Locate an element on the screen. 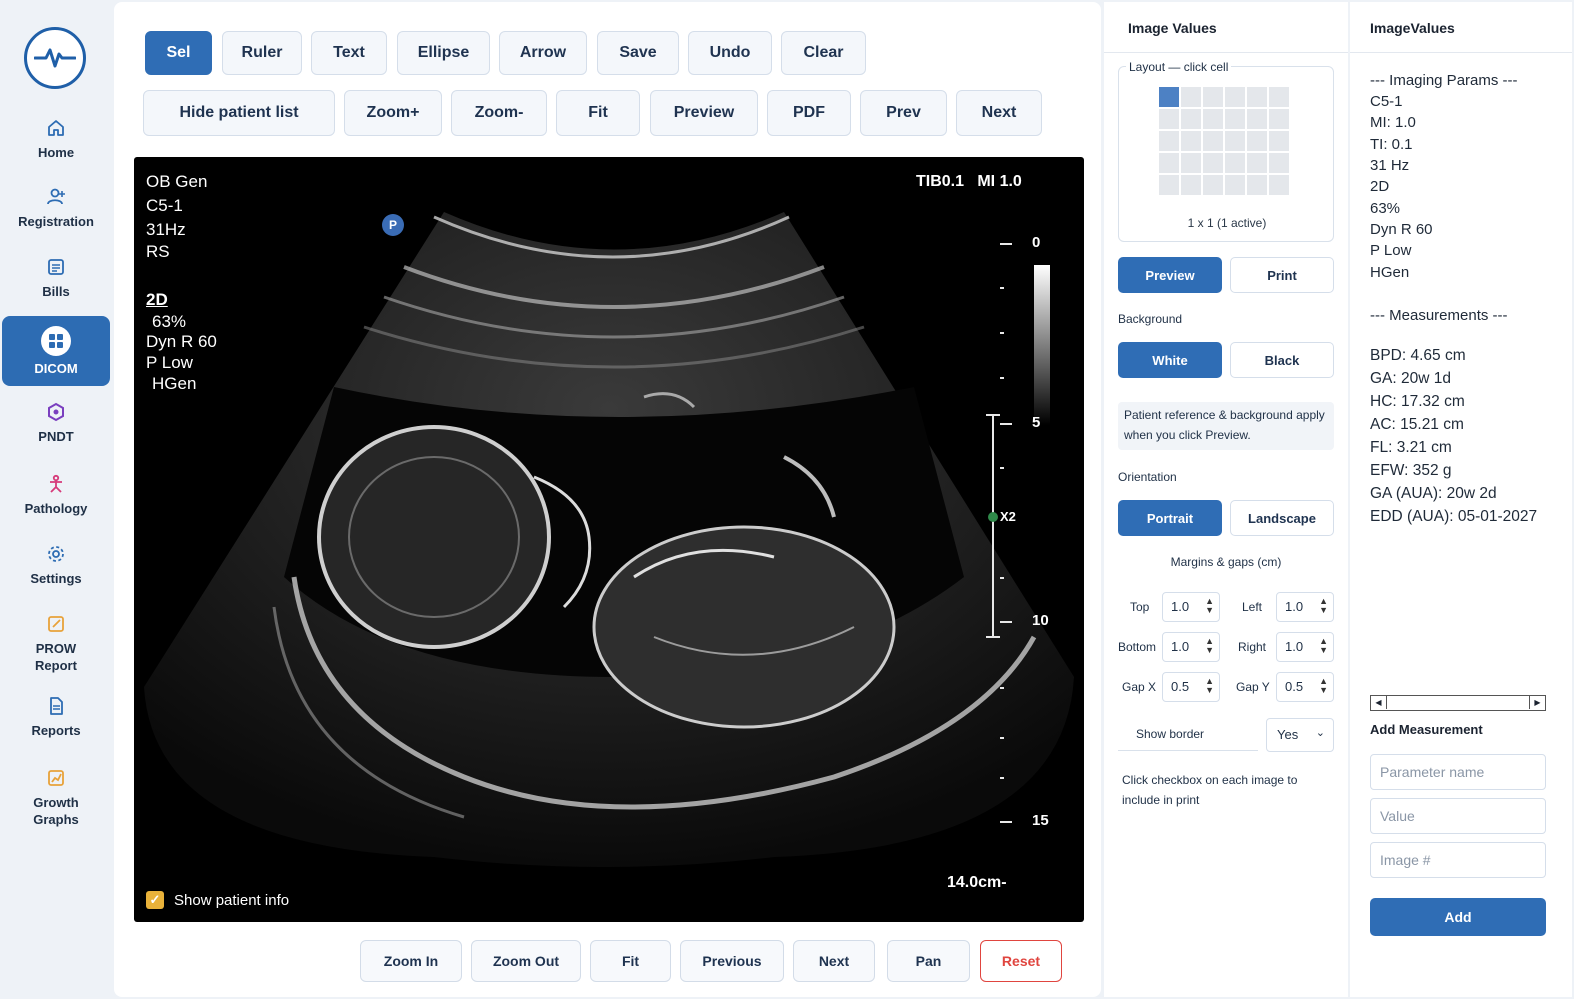 This screenshot has height=999, width=1574. landscape-button: Landscape is located at coordinates (1282, 518).